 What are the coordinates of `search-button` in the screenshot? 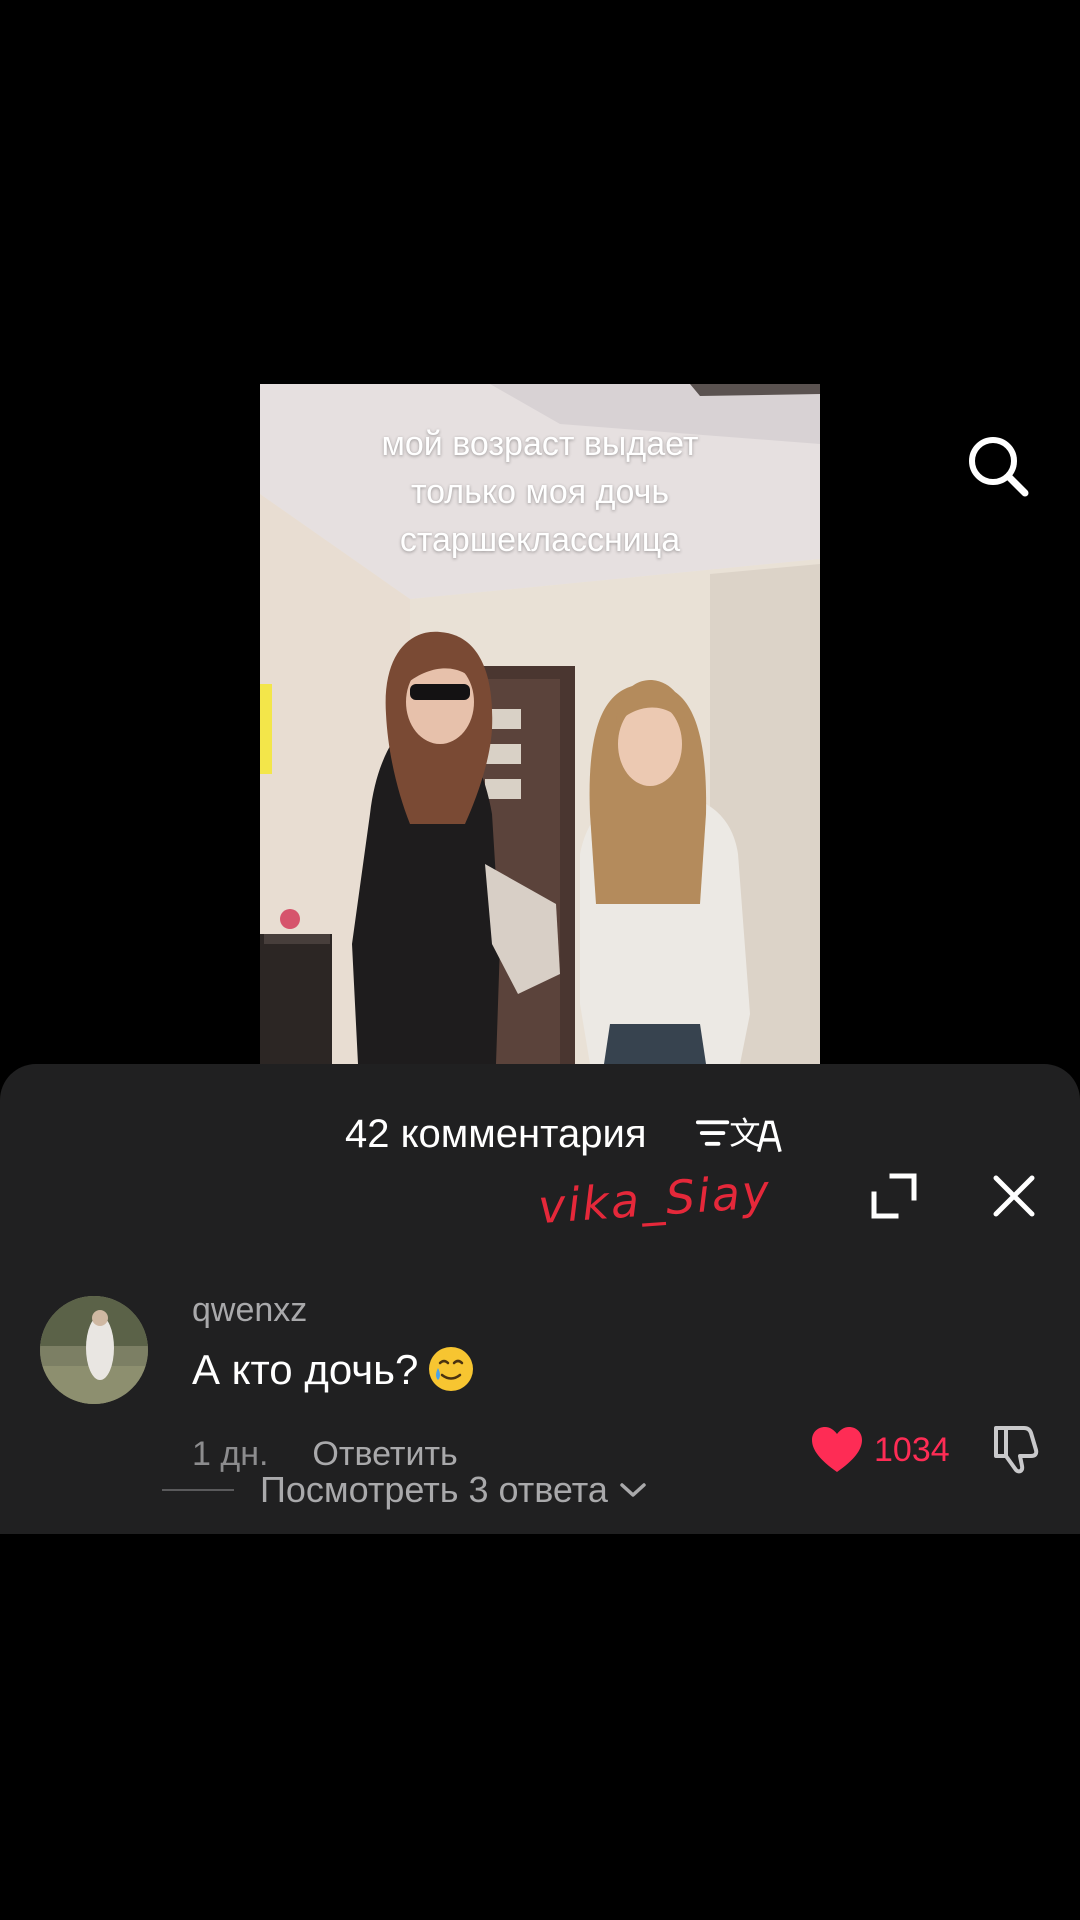 It's located at (998, 466).